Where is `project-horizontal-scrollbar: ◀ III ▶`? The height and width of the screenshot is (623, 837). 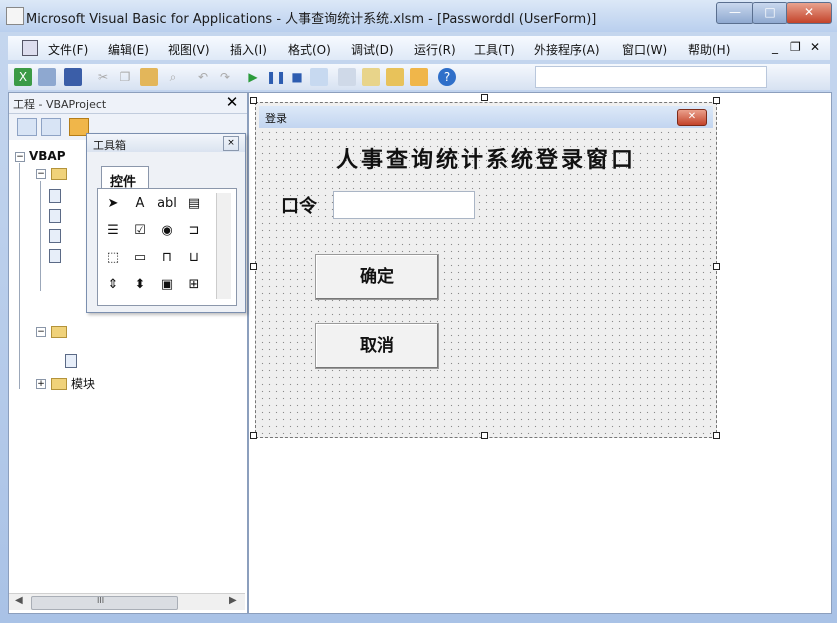
project-horizontal-scrollbar: ◀ III ▶ is located at coordinates (127, 601).